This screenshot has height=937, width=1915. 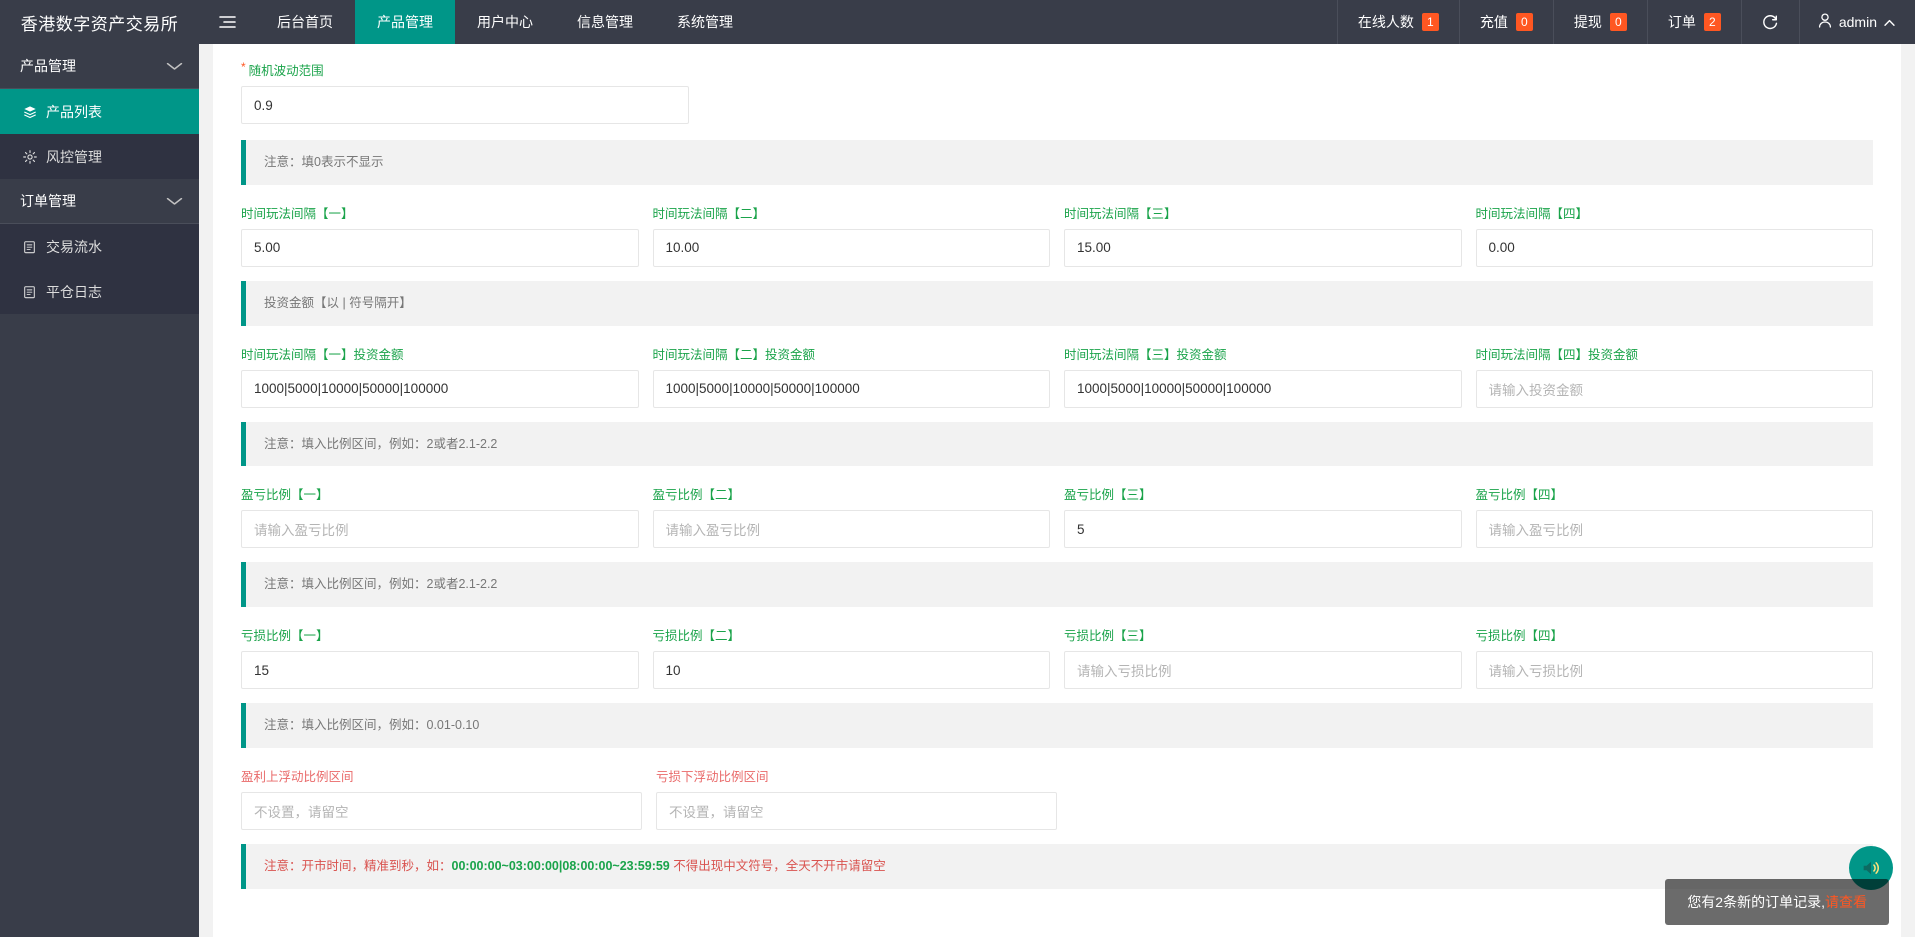 I want to click on field-label: 时间玩法间隔【四】, so click(x=1532, y=213).